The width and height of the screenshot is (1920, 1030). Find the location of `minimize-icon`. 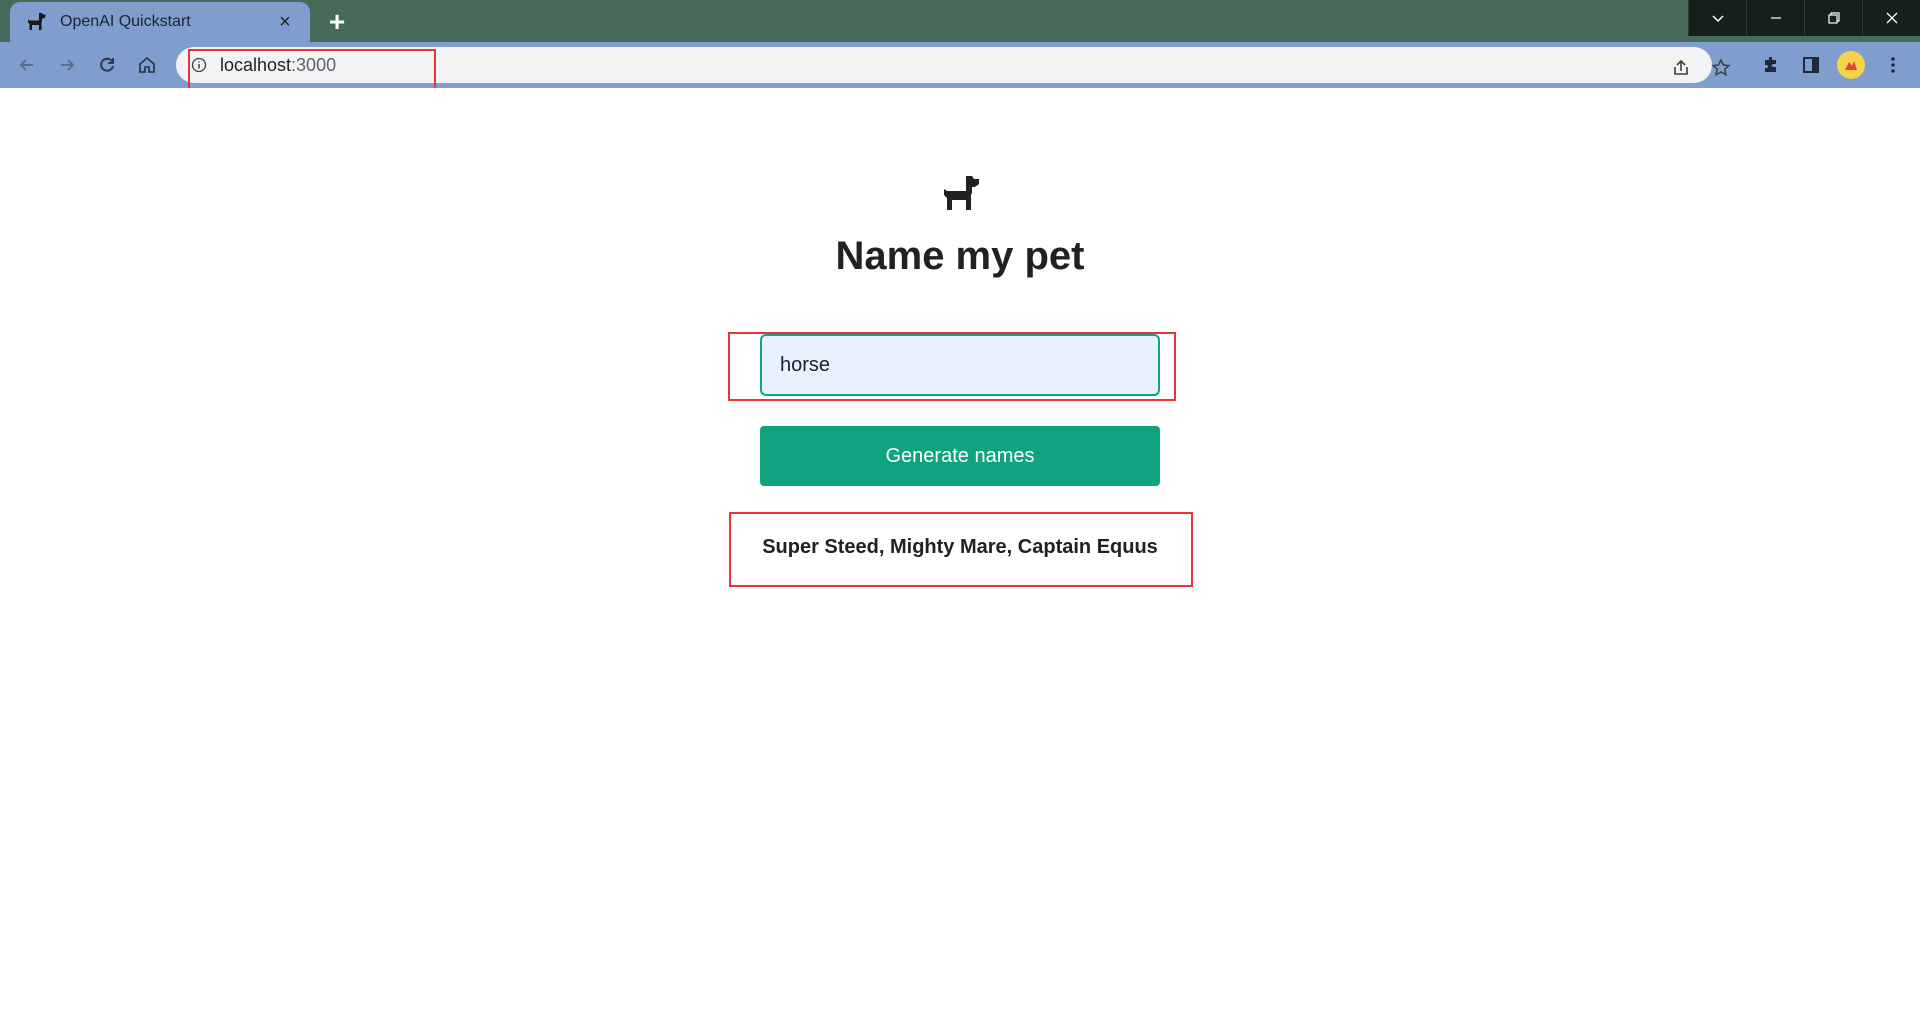

minimize-icon is located at coordinates (1775, 18).